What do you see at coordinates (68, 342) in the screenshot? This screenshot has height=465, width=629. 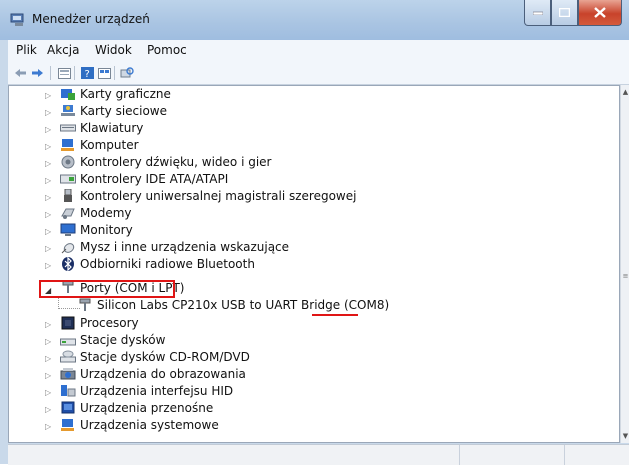 I see `disk-drive-icon` at bounding box center [68, 342].